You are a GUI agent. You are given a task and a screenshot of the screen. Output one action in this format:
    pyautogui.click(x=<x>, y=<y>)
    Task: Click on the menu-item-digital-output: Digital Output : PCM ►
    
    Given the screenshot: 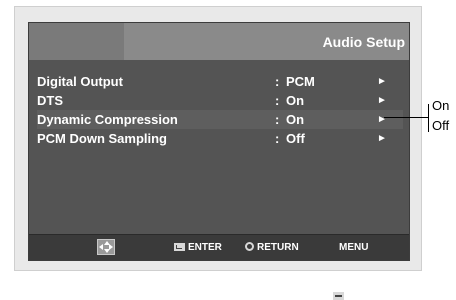 What is the action you would take?
    pyautogui.click(x=220, y=81)
    